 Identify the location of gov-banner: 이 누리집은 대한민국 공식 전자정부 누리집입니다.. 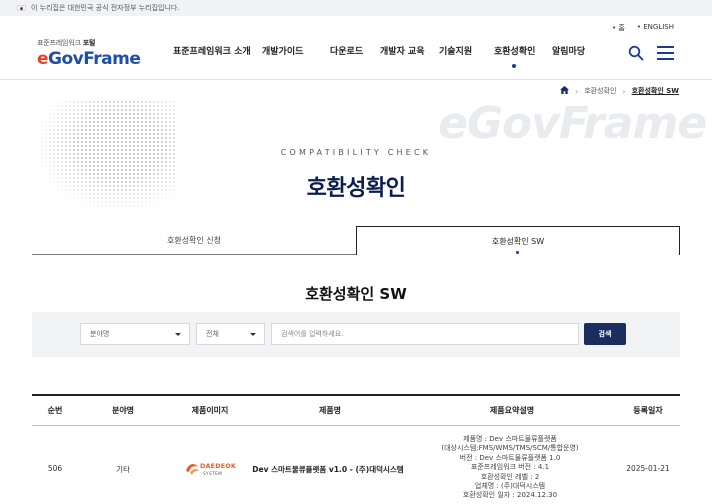
(356, 8).